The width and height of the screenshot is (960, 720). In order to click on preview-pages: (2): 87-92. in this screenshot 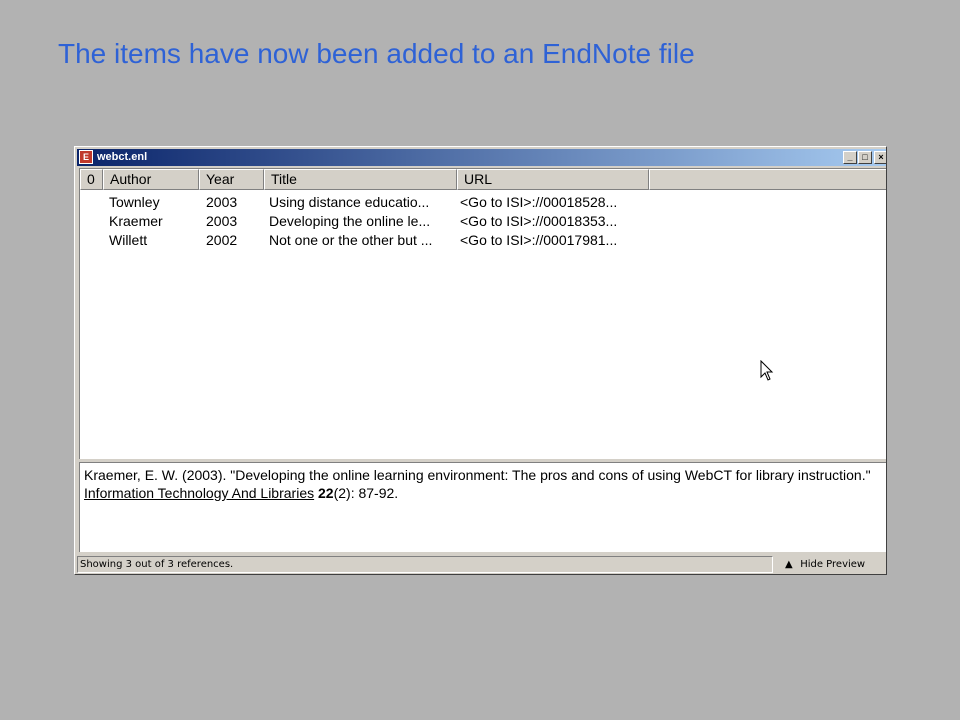, I will do `click(366, 493)`.